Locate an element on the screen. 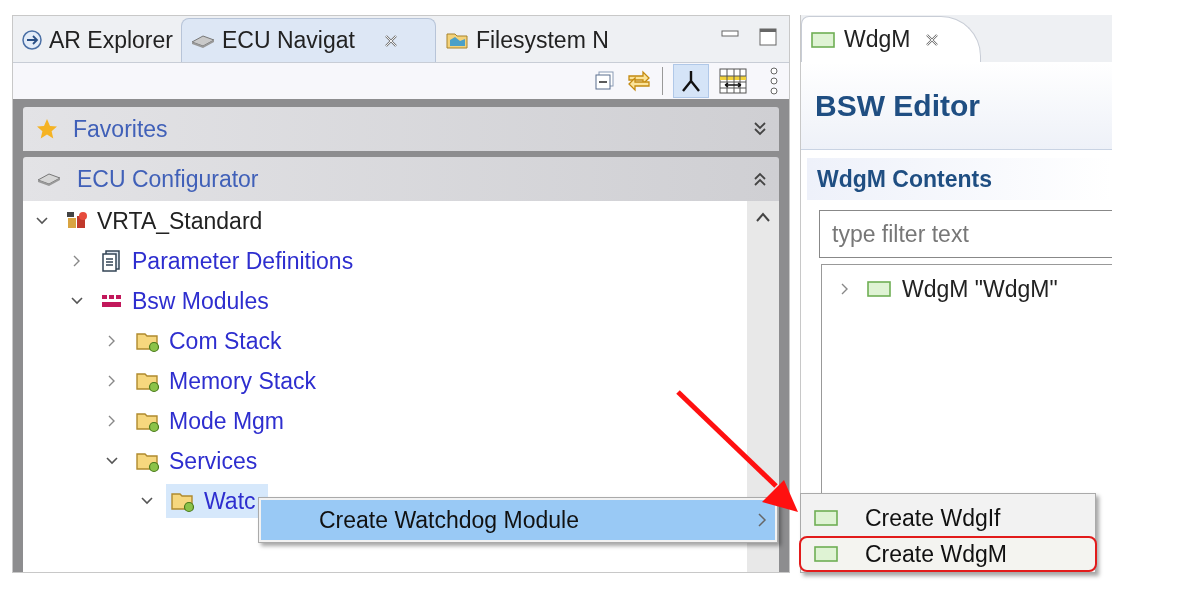 The height and width of the screenshot is (593, 1180). editor-tab: WdgM is located at coordinates (891, 39).